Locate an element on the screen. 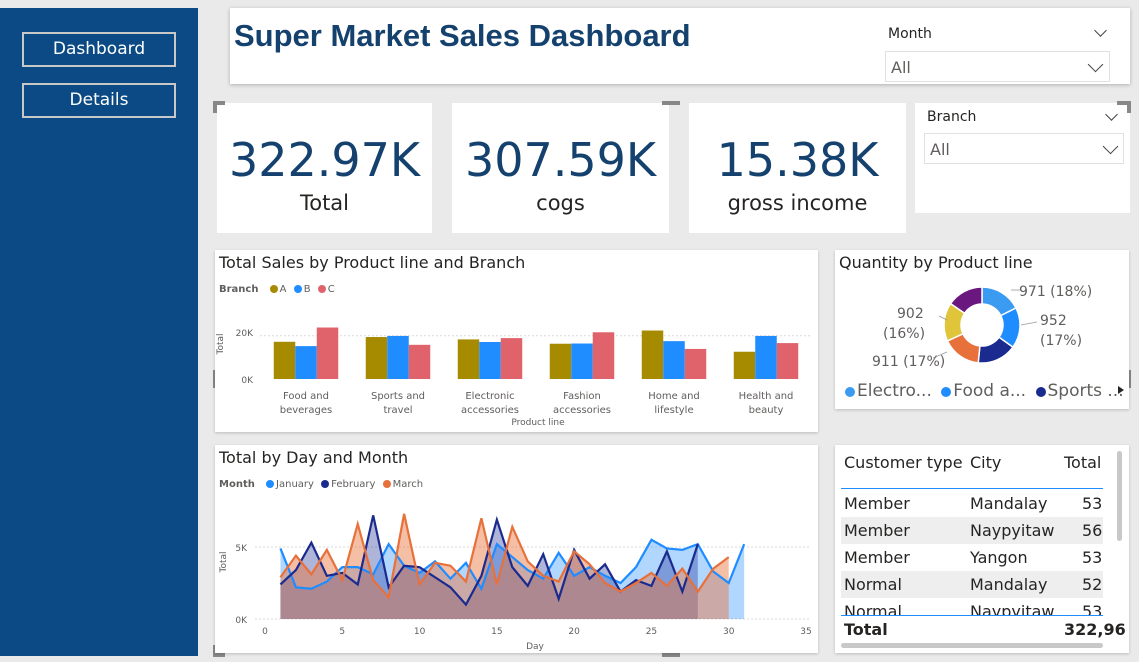  table-header-customer-type: Customer type is located at coordinates (903, 462).